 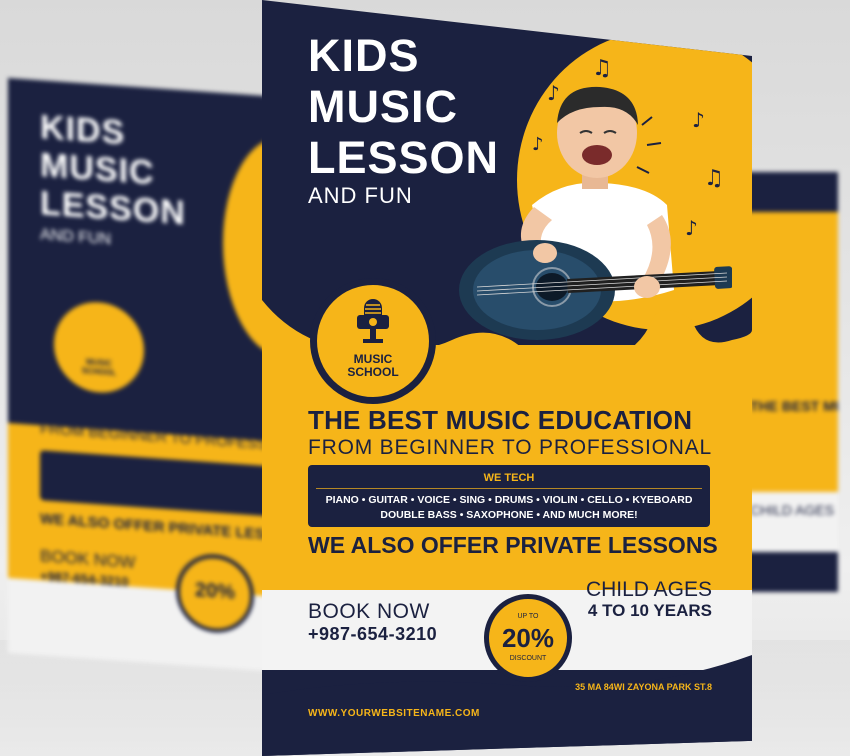 What do you see at coordinates (373, 365) in the screenshot?
I see `logo-text: MUSIC SCHOOL` at bounding box center [373, 365].